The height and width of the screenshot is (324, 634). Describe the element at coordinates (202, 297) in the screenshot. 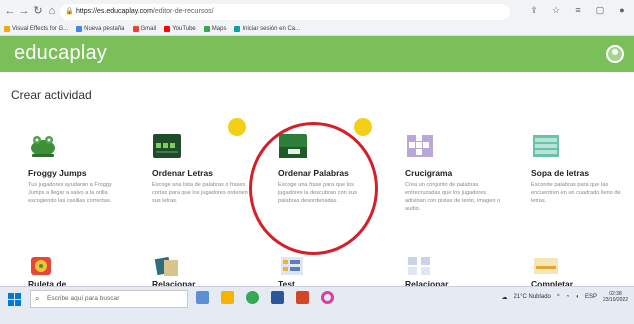

I see `task-view-icon` at that location.